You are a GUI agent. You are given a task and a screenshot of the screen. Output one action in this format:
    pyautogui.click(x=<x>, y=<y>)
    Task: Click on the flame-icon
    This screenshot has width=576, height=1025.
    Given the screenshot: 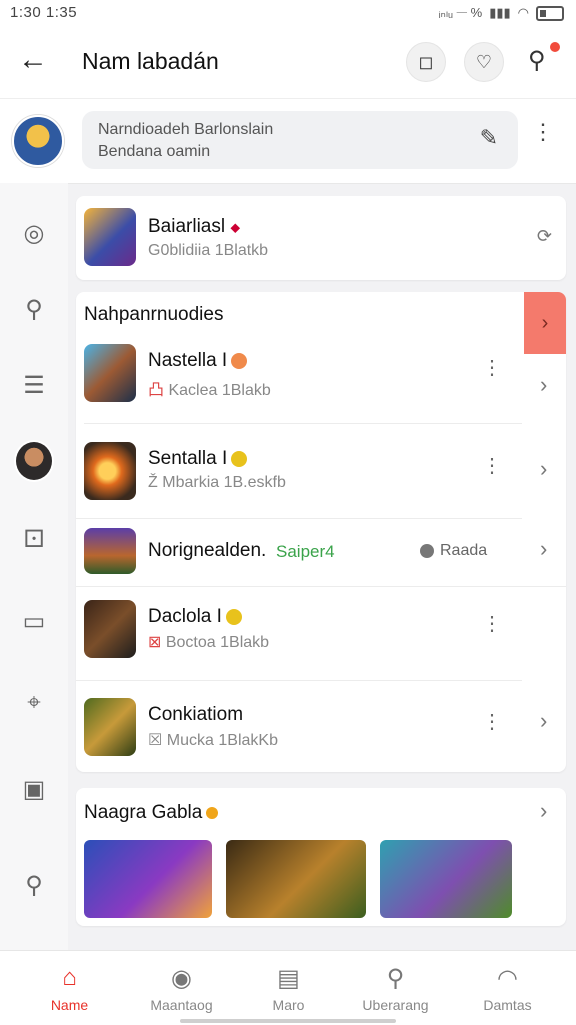 What is the action you would take?
    pyautogui.click(x=212, y=812)
    